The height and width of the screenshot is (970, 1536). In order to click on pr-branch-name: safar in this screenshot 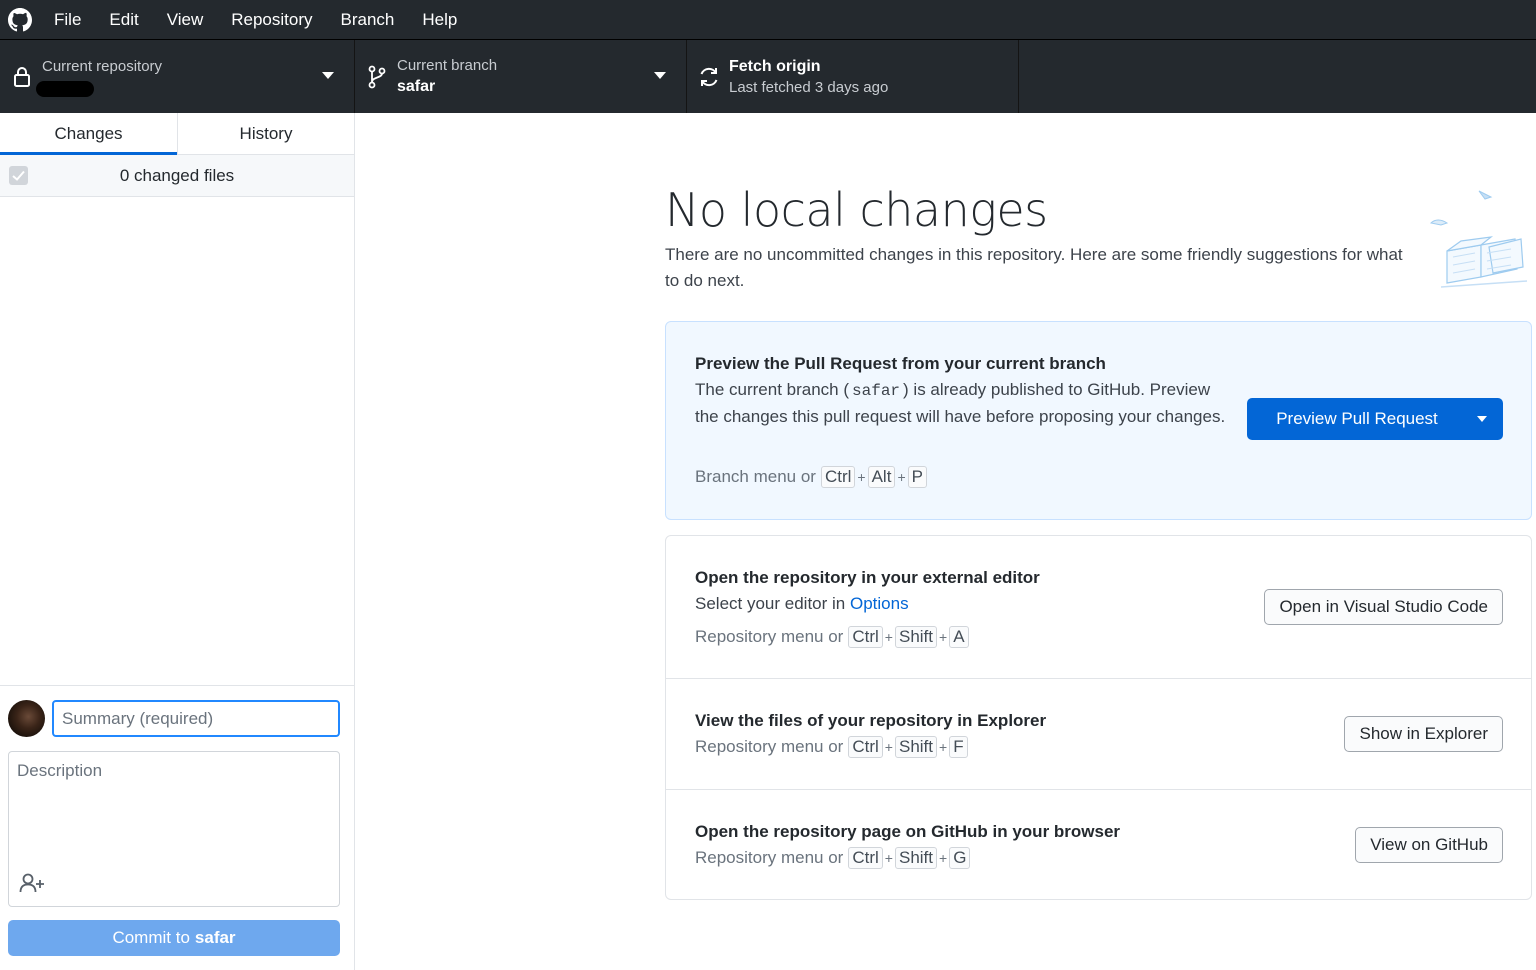, I will do `click(876, 391)`.